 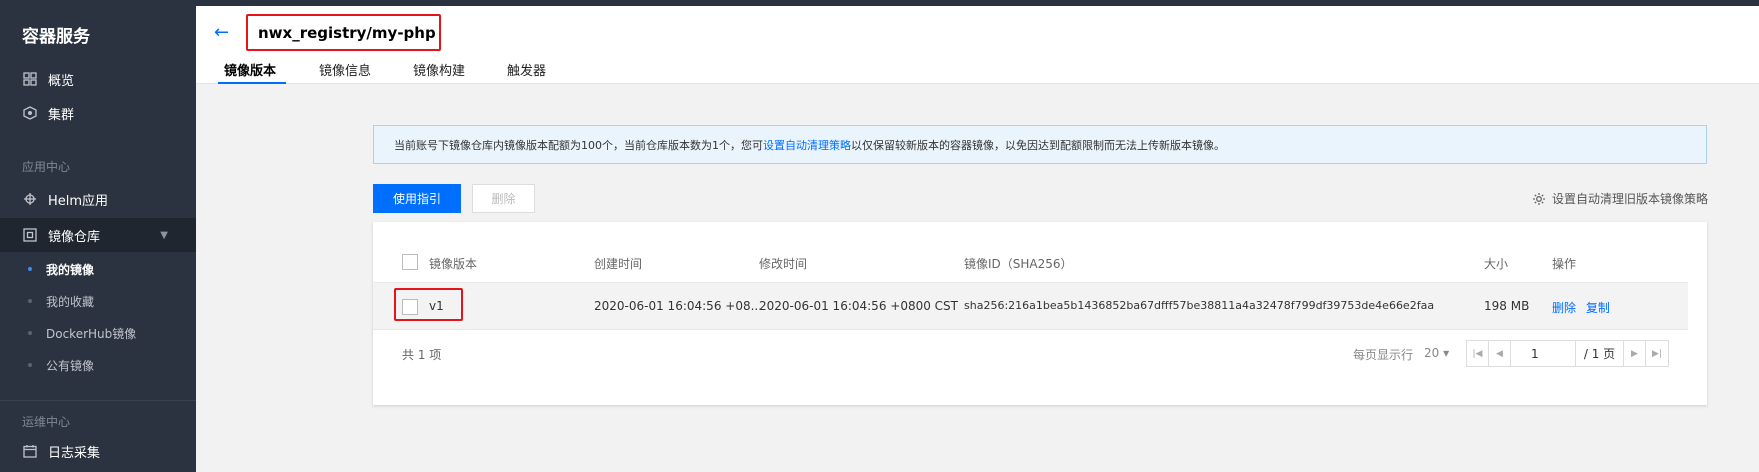 What do you see at coordinates (98, 113) in the screenshot?
I see `sidebar-item-cluster: 集群` at bounding box center [98, 113].